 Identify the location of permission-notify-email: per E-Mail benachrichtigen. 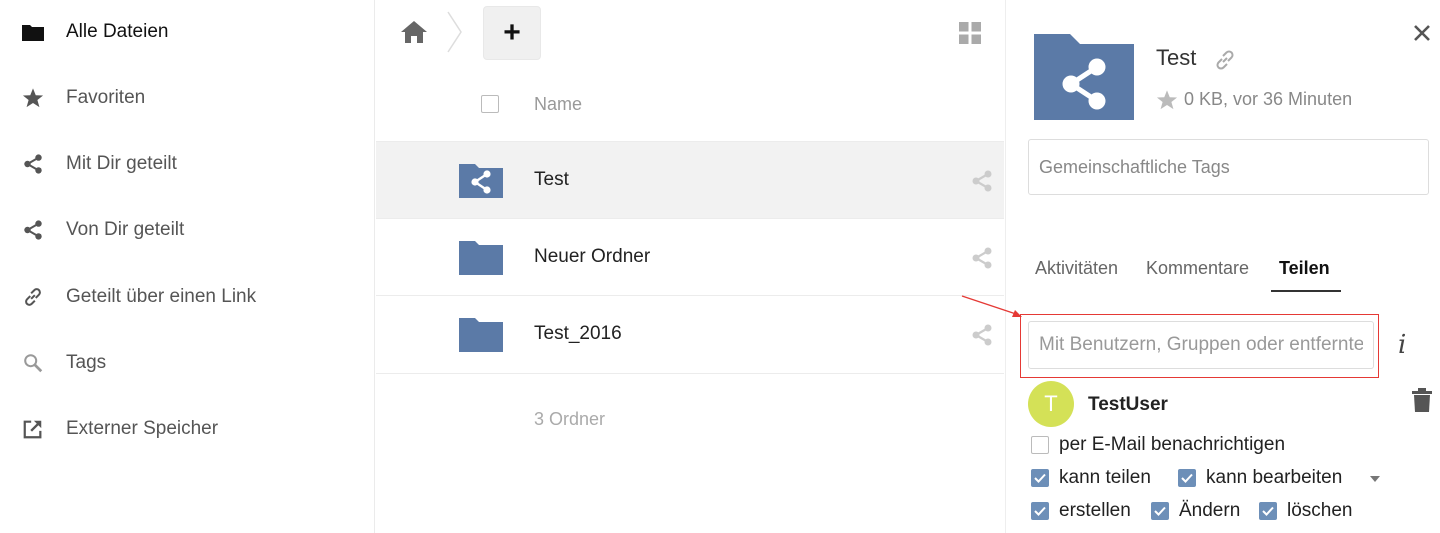
(1158, 445).